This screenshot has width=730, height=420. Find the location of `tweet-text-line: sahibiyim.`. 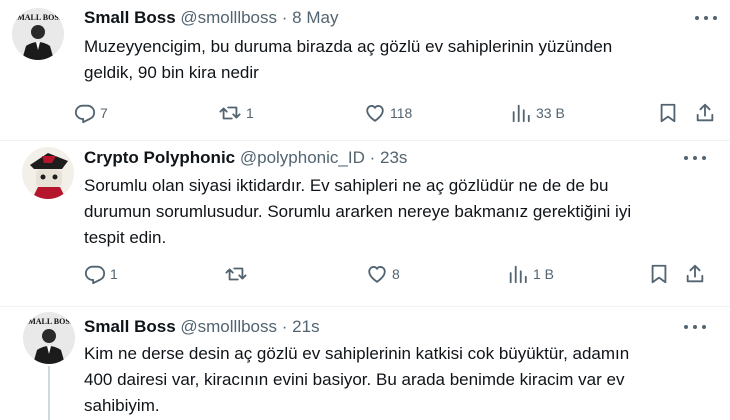

tweet-text-line: sahibiyim. is located at coordinates (122, 405).